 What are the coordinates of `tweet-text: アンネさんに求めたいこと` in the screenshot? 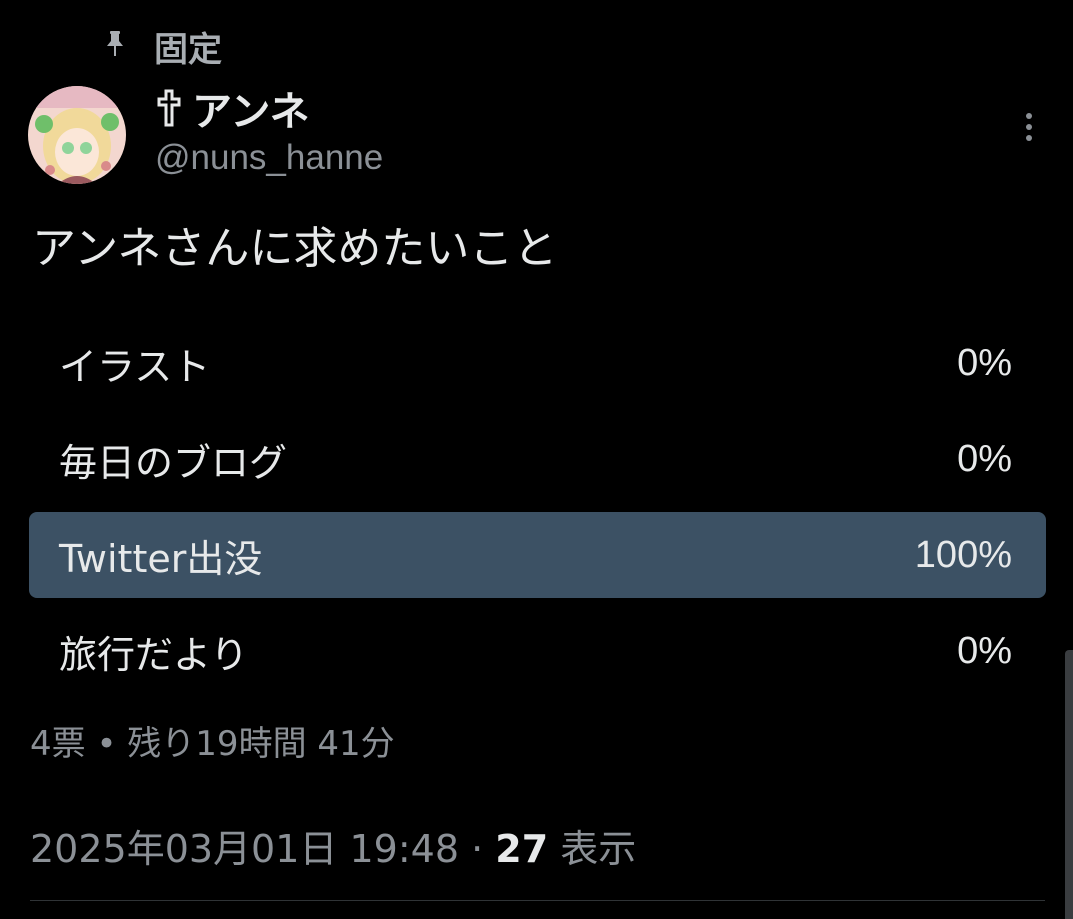 It's located at (295, 248).